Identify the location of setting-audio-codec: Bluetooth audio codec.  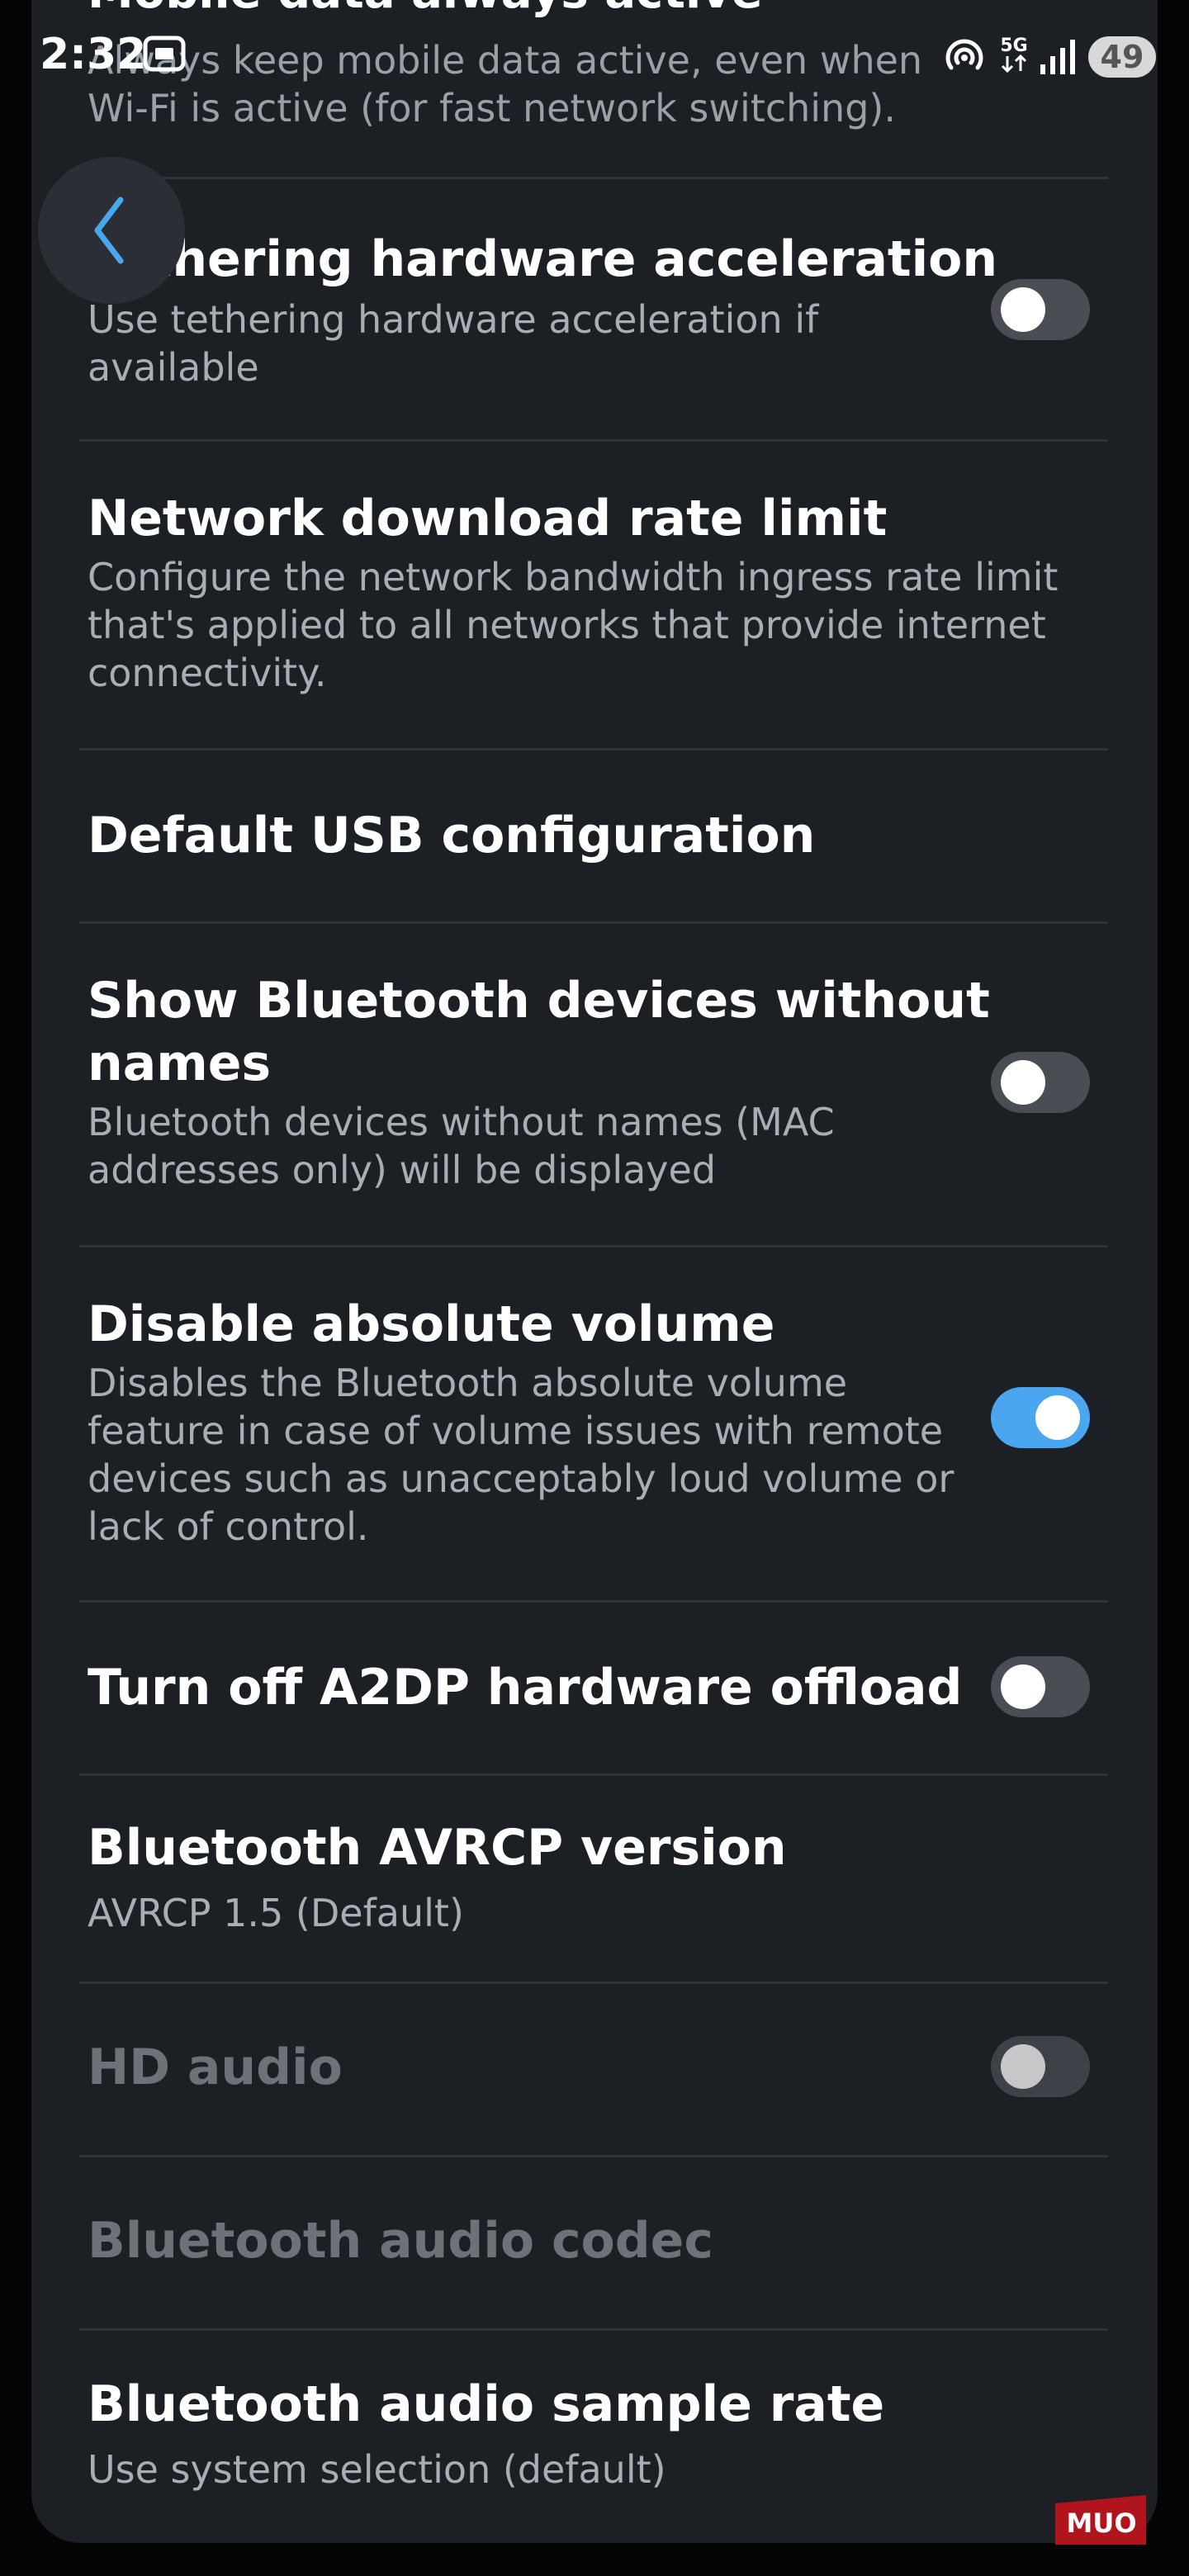
(594, 2242).